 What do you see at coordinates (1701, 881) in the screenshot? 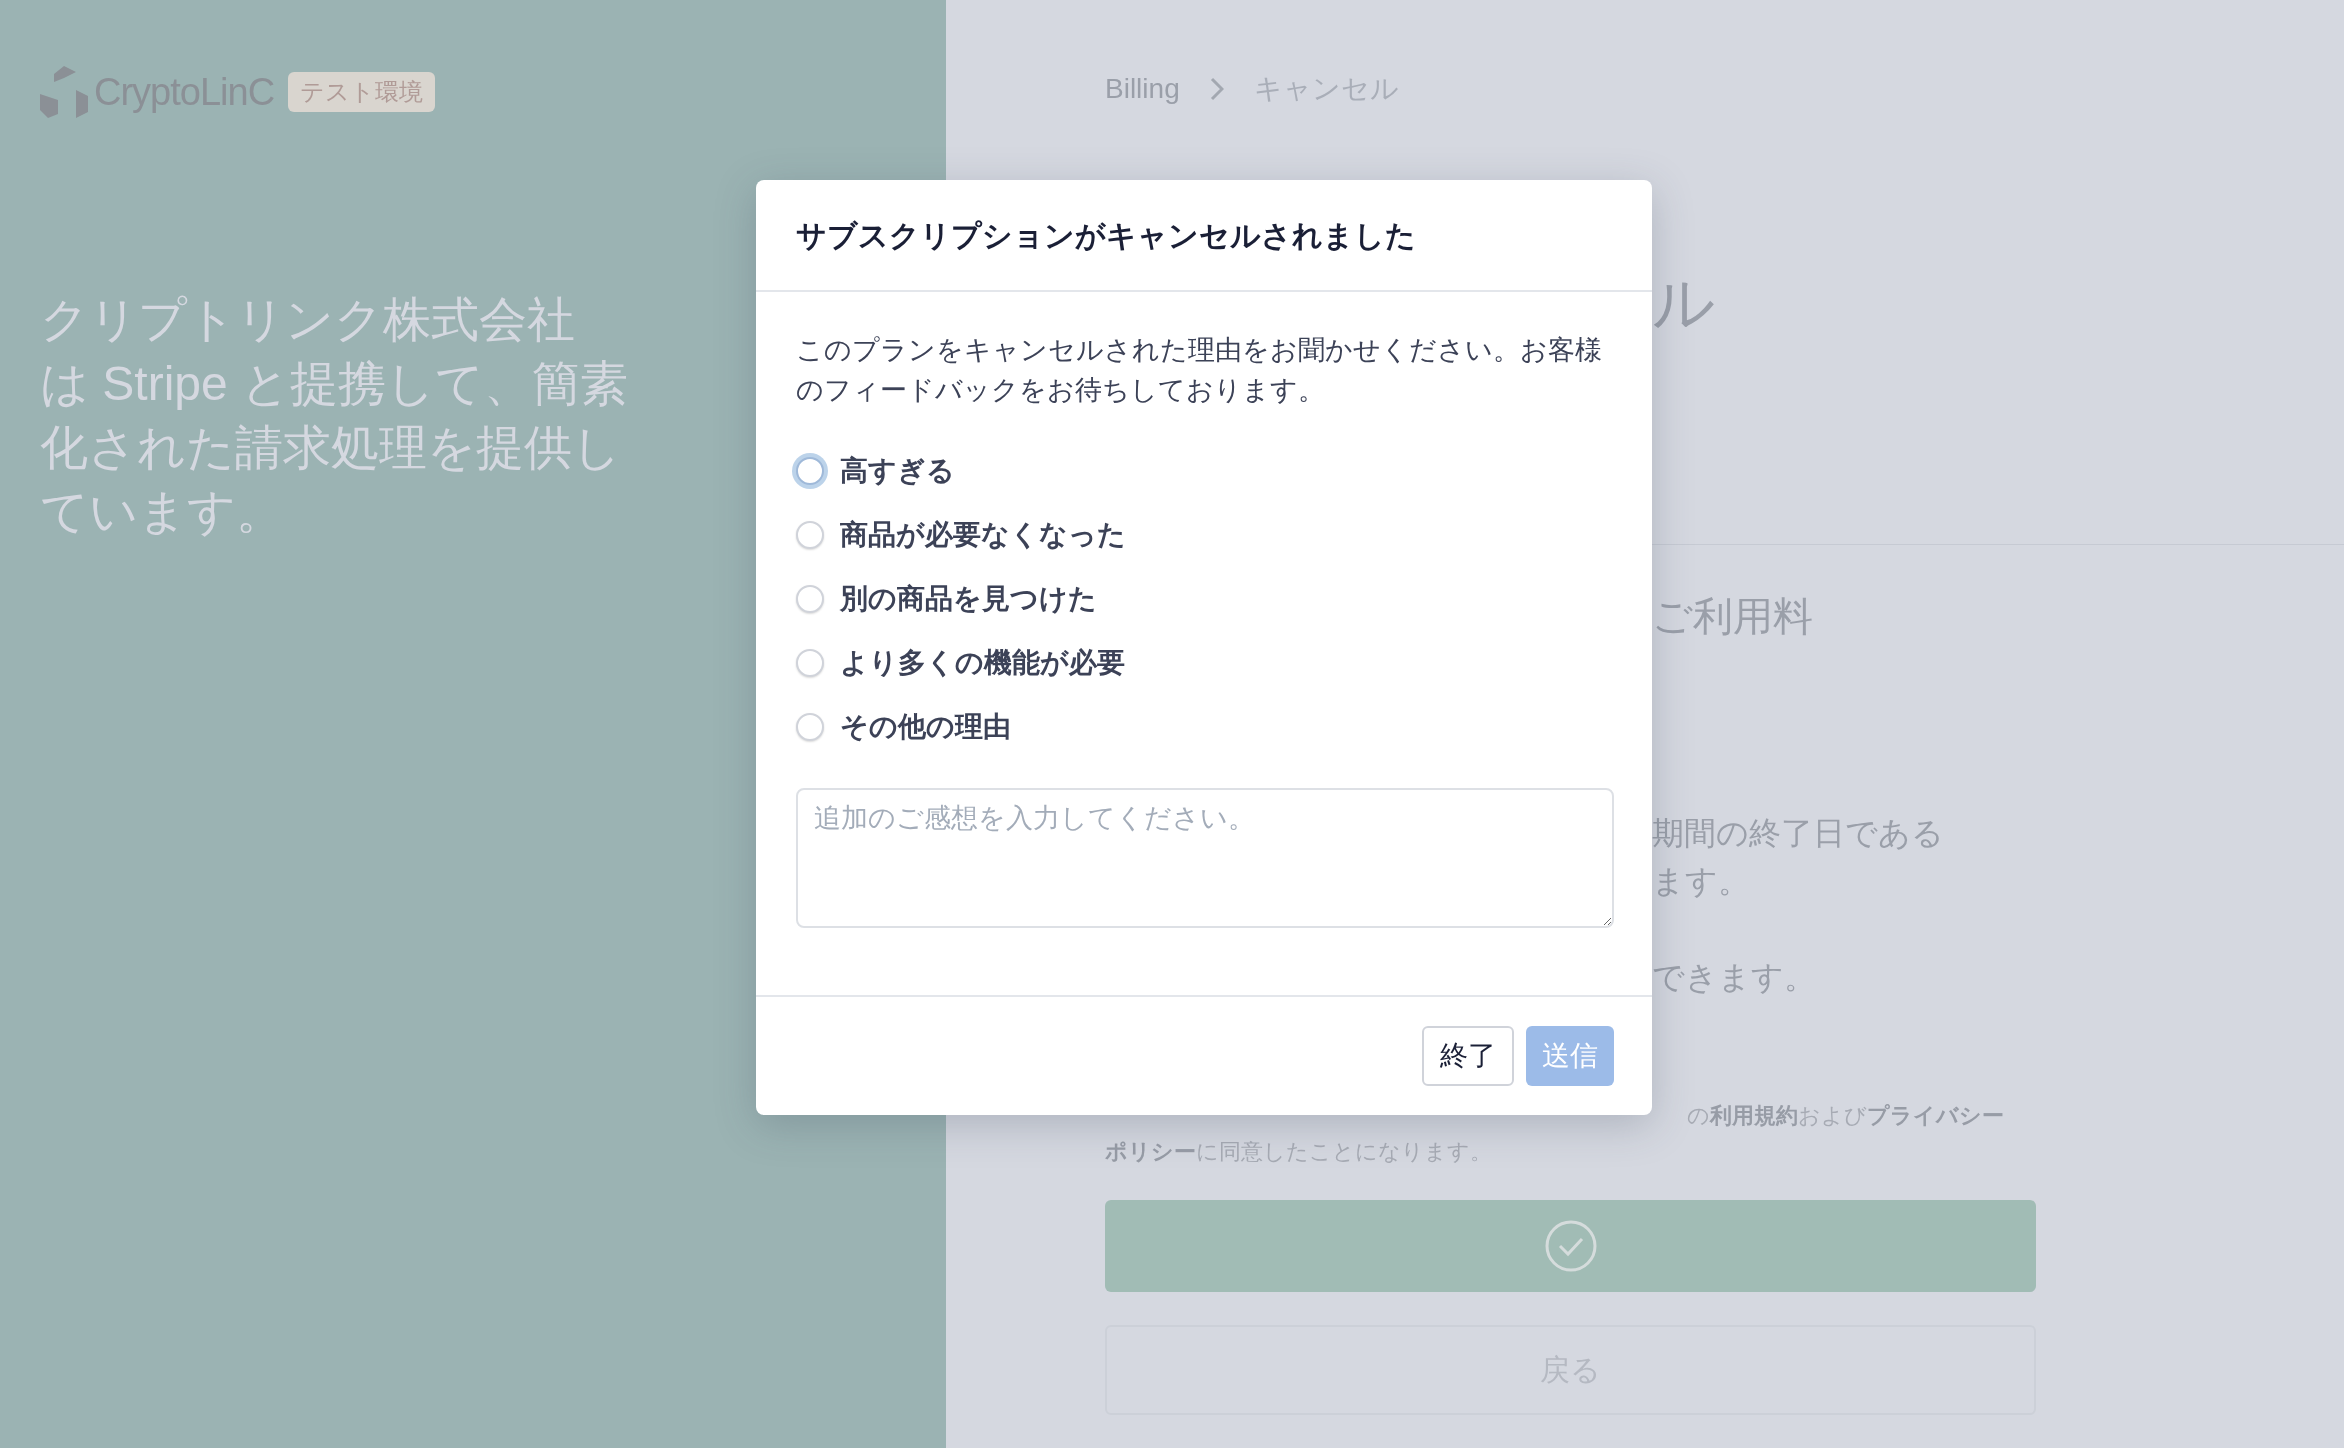
I see `notice-text: ます。` at bounding box center [1701, 881].